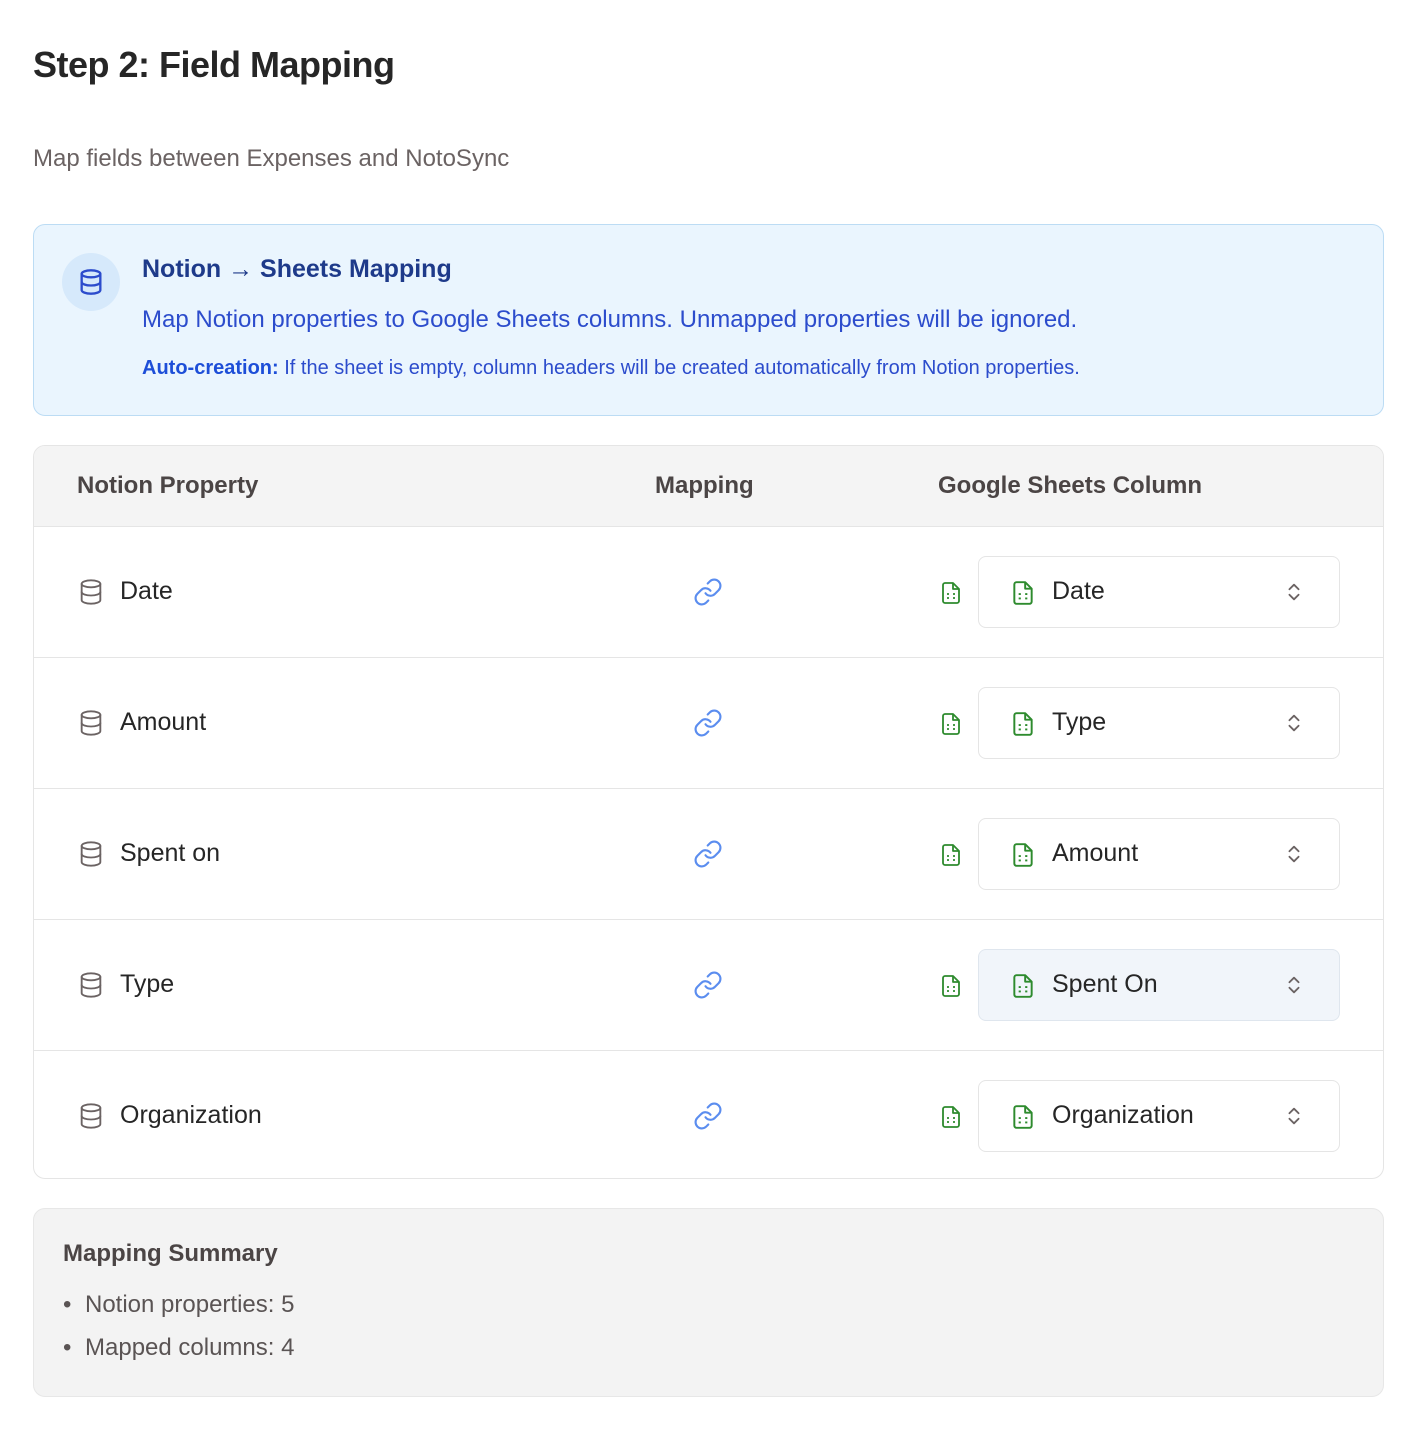  What do you see at coordinates (163, 722) in the screenshot?
I see `notion-property-name: Amount` at bounding box center [163, 722].